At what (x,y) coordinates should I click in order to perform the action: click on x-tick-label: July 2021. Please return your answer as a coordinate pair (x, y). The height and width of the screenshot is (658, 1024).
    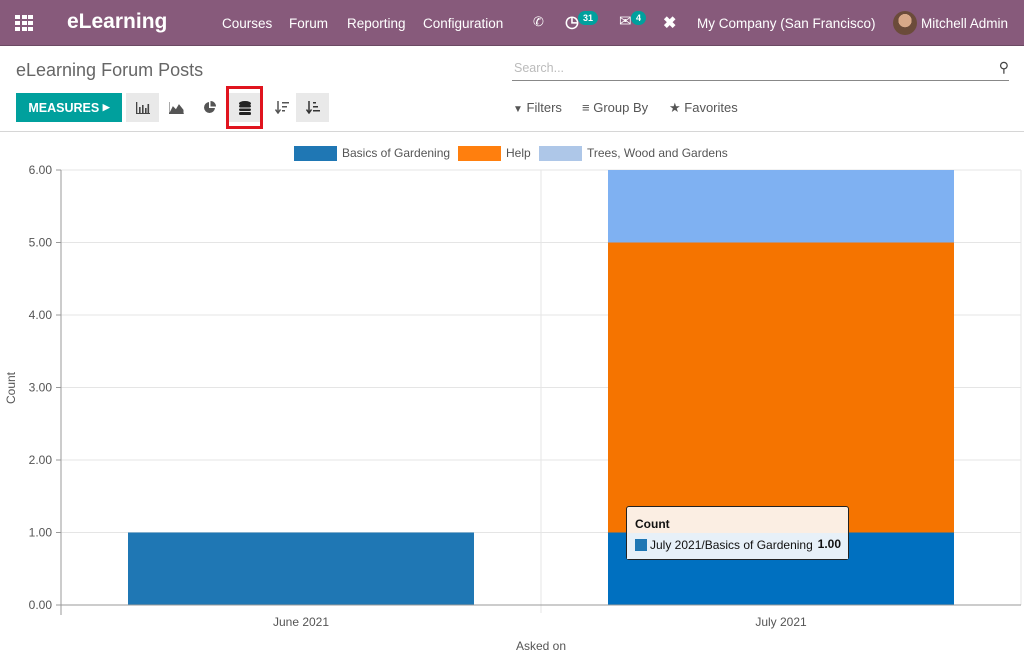
    Looking at the image, I should click on (781, 622).